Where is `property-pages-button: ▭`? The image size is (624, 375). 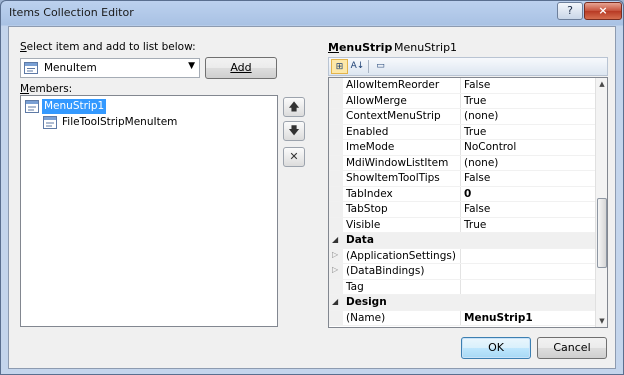 property-pages-button: ▭ is located at coordinates (380, 66).